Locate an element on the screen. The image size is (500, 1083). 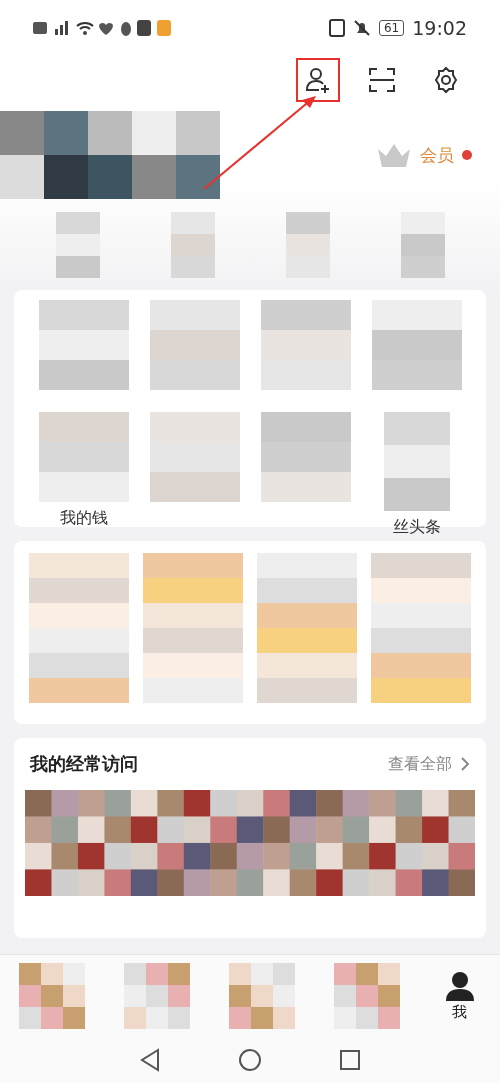
add-friend-button is located at coordinates (318, 80).